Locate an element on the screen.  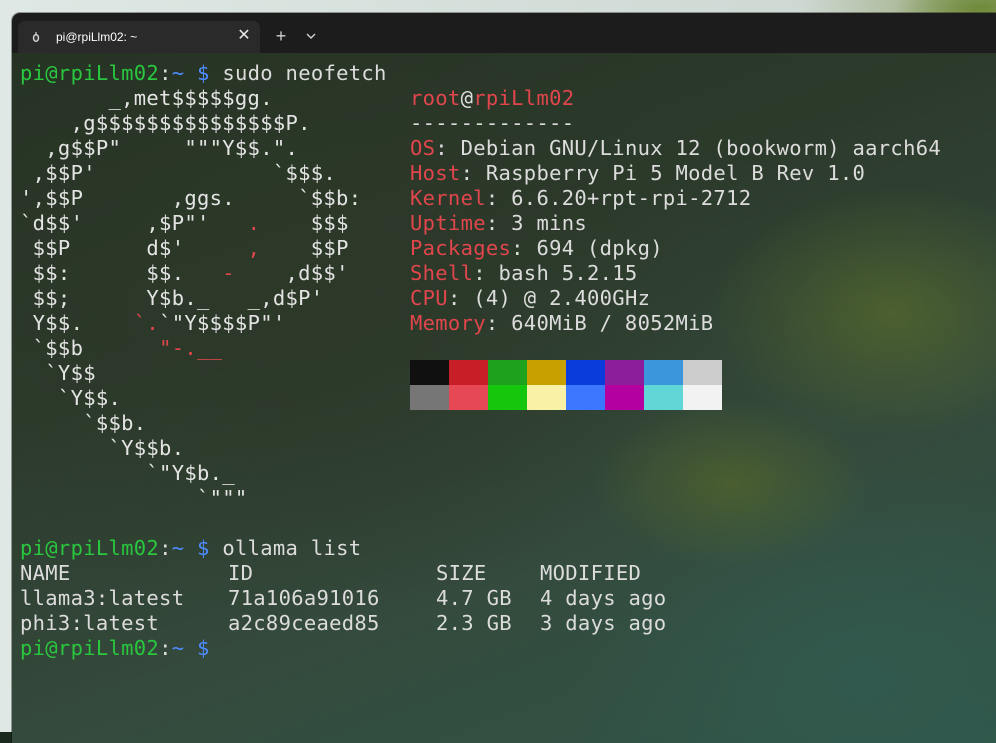
tab-terminal: pi@rpiLlm02: ~ ✕ is located at coordinates (139, 37).